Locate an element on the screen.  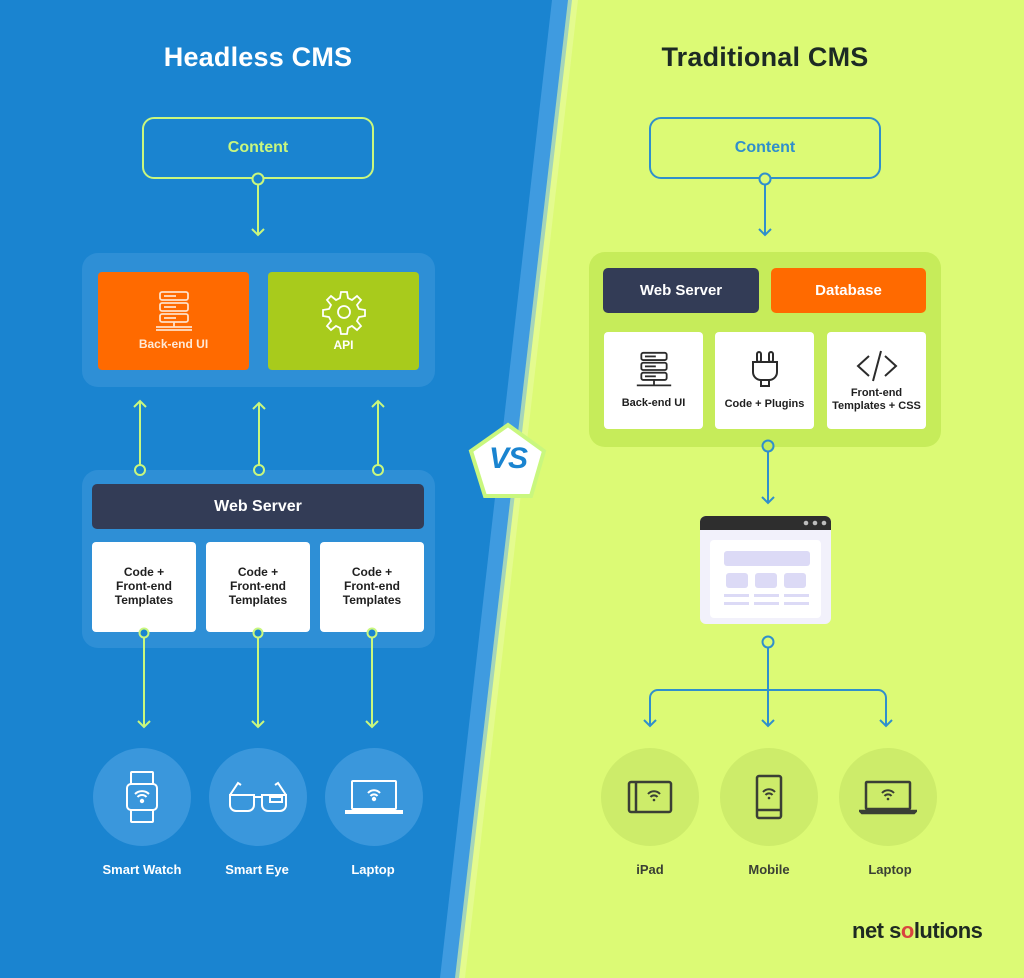
mobile-label: Mobile is located at coordinates (769, 869).